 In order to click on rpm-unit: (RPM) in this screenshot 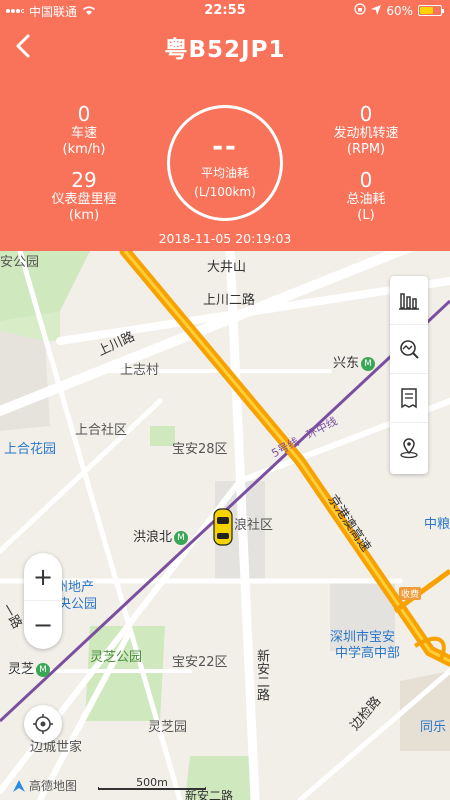, I will do `click(366, 149)`.